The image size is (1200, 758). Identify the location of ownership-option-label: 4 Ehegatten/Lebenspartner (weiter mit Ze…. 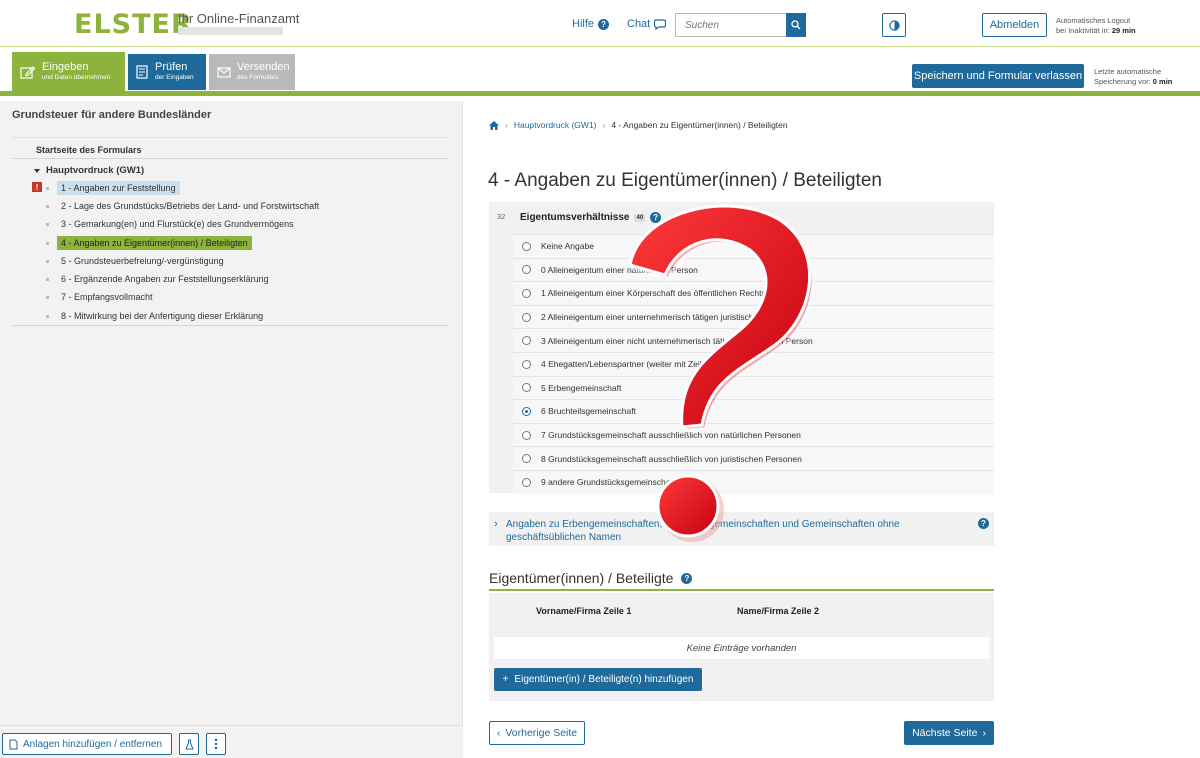
(631, 364).